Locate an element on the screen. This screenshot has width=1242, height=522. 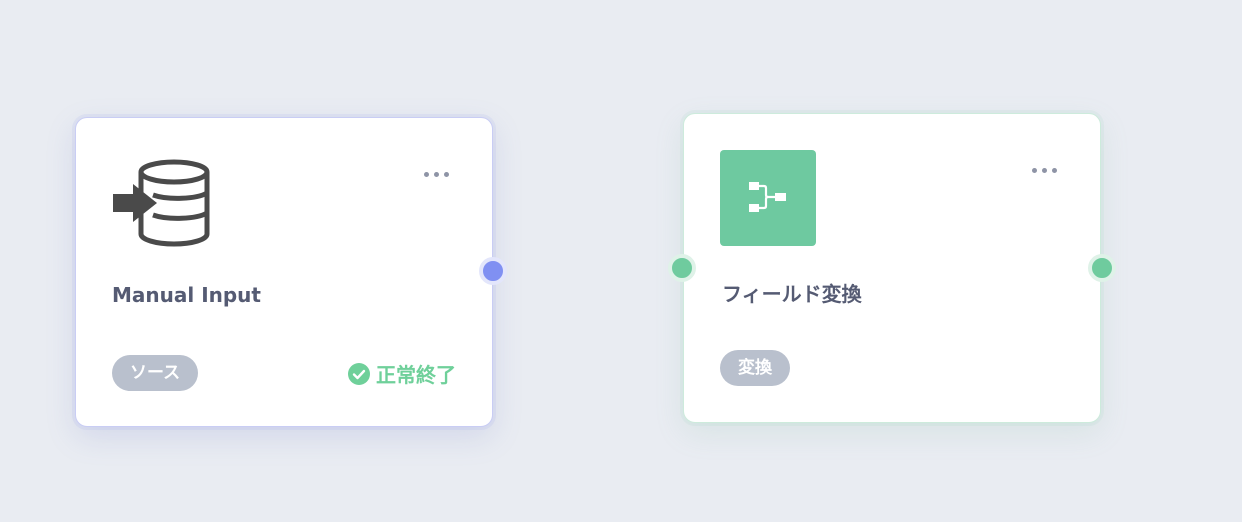
check-circle-icon is located at coordinates (359, 373).